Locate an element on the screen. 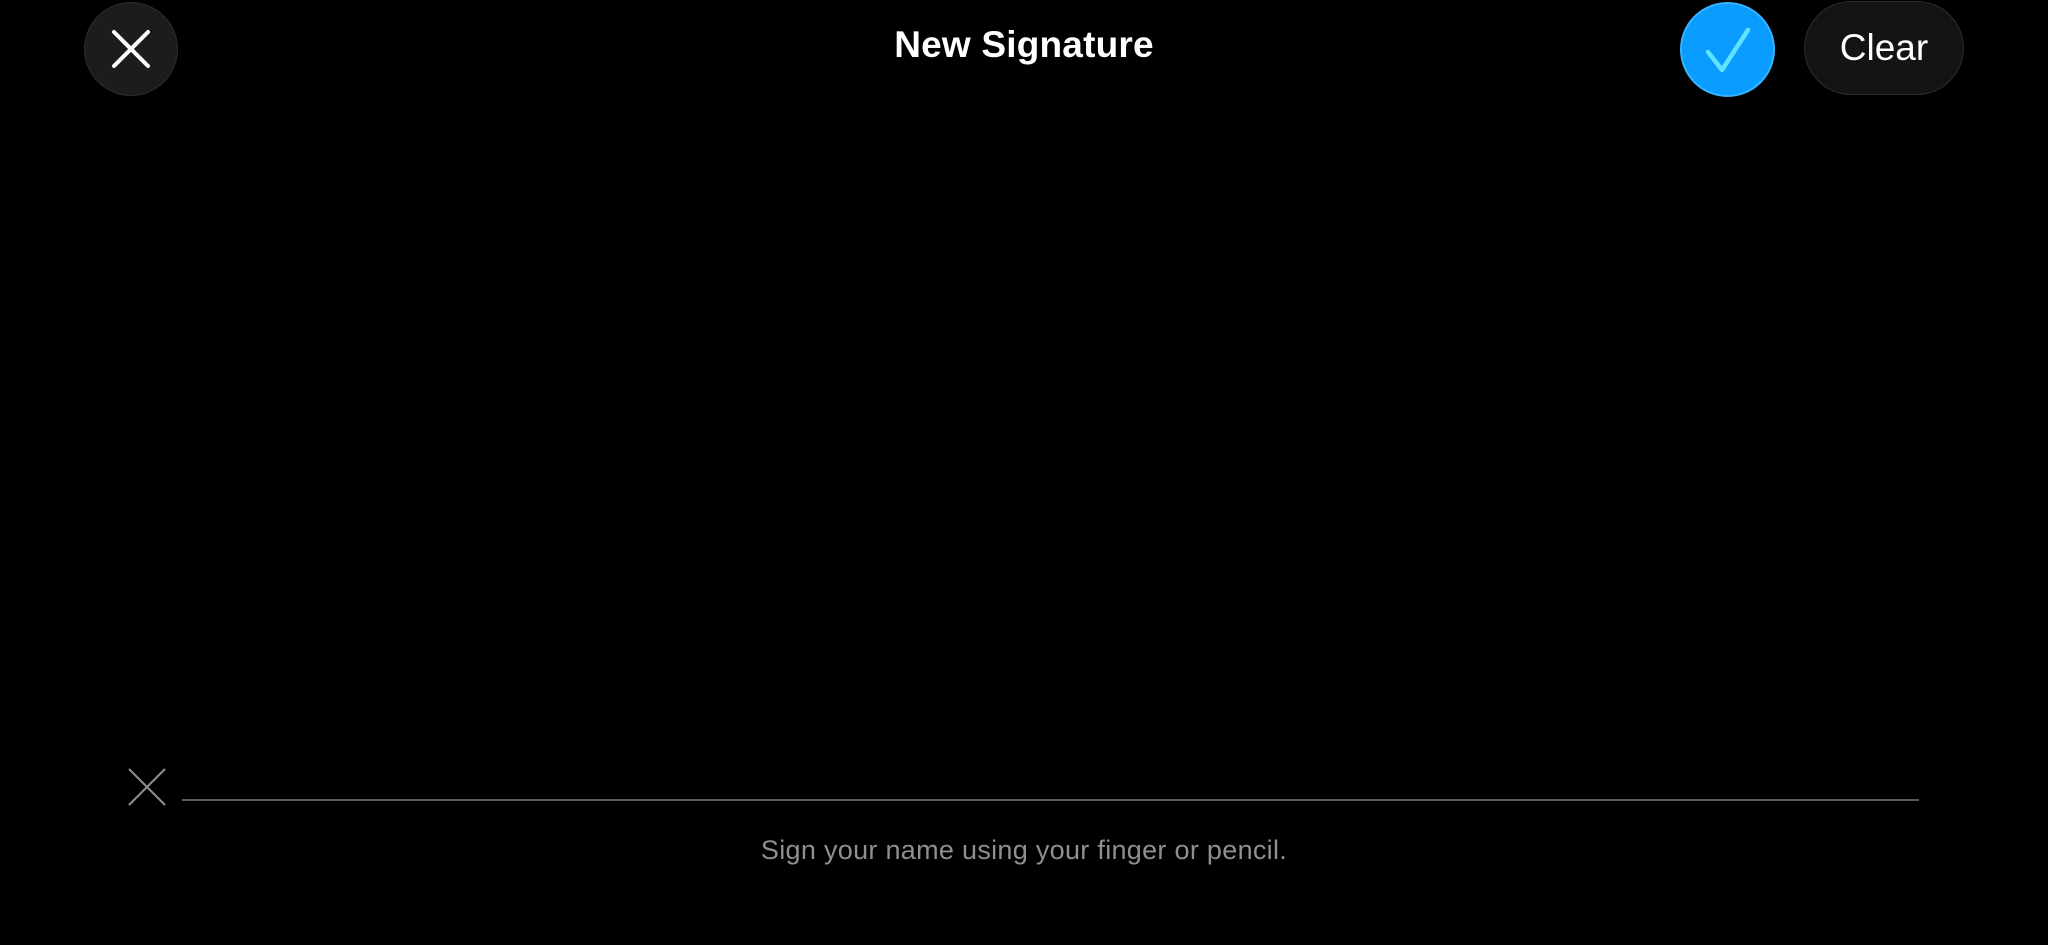 This screenshot has width=2048, height=945. confirm-button is located at coordinates (1727, 49).